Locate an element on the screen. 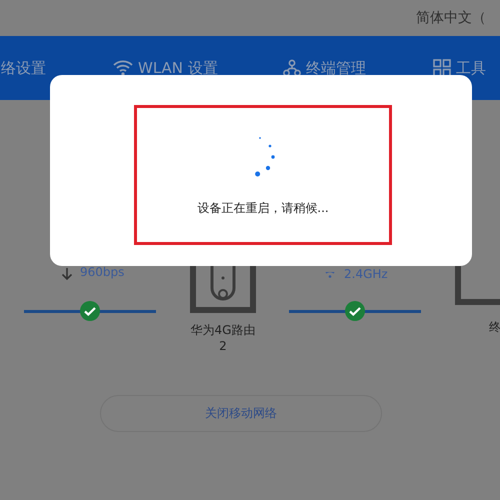 The image size is (500, 500). wlan-band-label: 2.4GHz is located at coordinates (366, 274).